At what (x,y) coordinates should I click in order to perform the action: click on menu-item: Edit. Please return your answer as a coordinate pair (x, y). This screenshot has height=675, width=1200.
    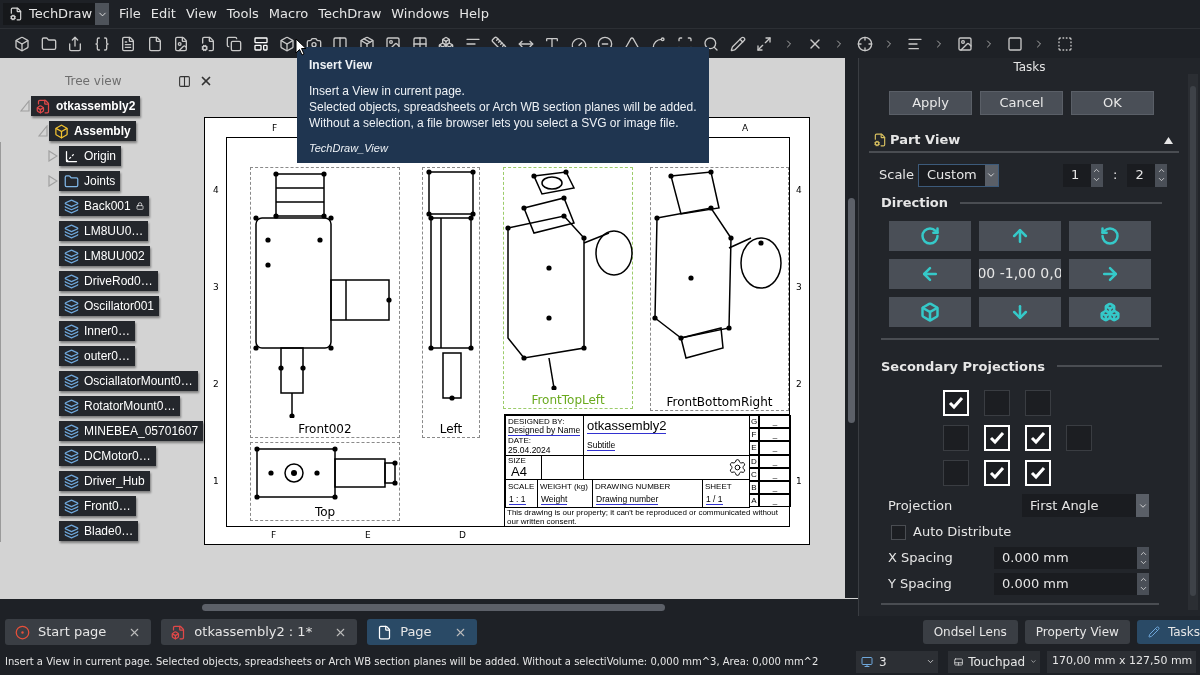
    Looking at the image, I should click on (163, 14).